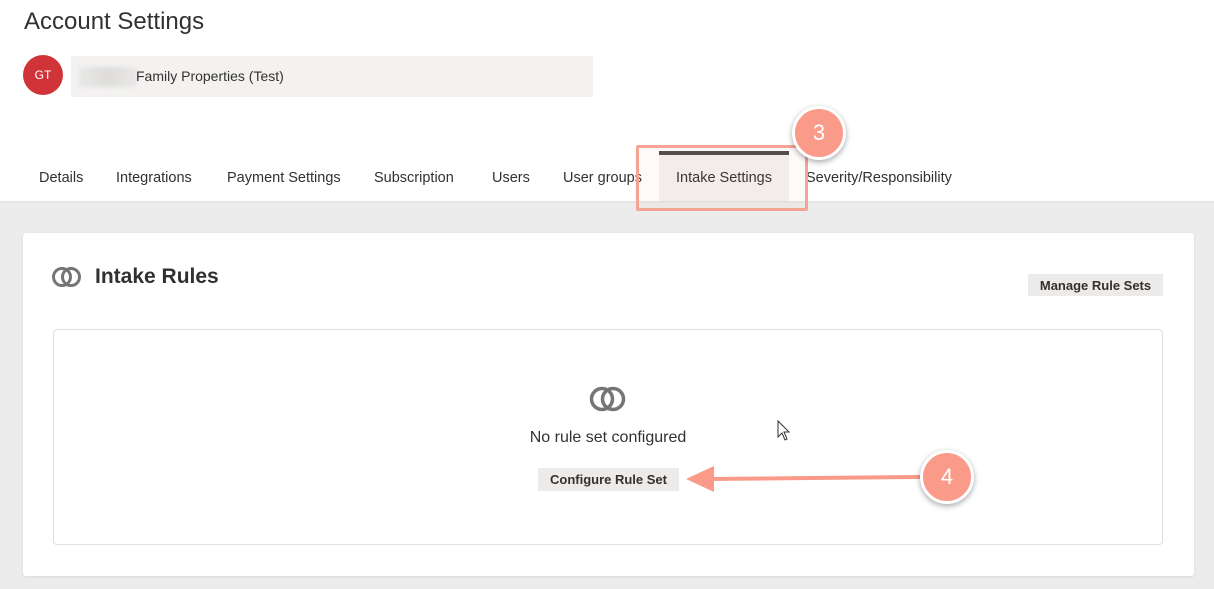  What do you see at coordinates (61, 176) in the screenshot?
I see `tab-details: Details` at bounding box center [61, 176].